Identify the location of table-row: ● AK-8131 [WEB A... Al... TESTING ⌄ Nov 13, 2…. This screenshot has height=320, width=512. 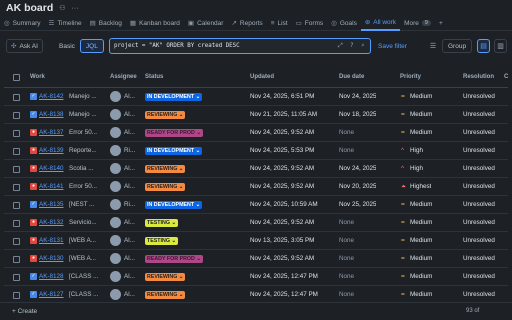
(256, 241).